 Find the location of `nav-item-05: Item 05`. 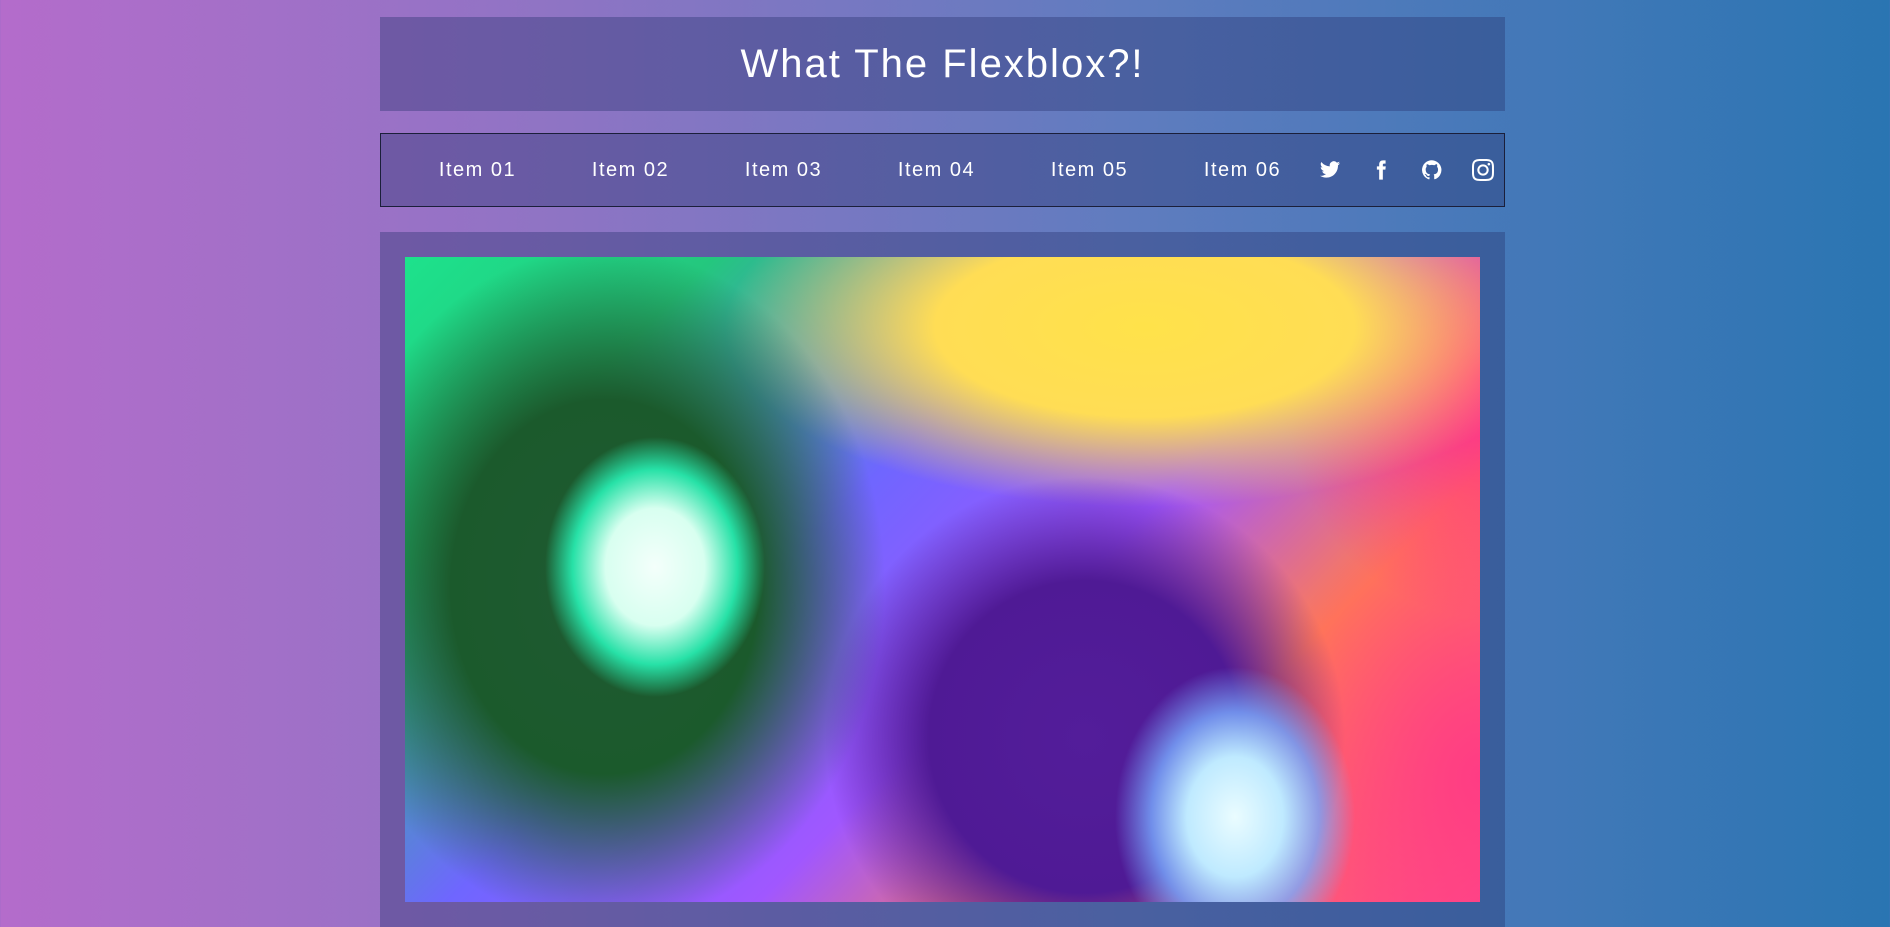

nav-item-05: Item 05 is located at coordinates (1089, 170).